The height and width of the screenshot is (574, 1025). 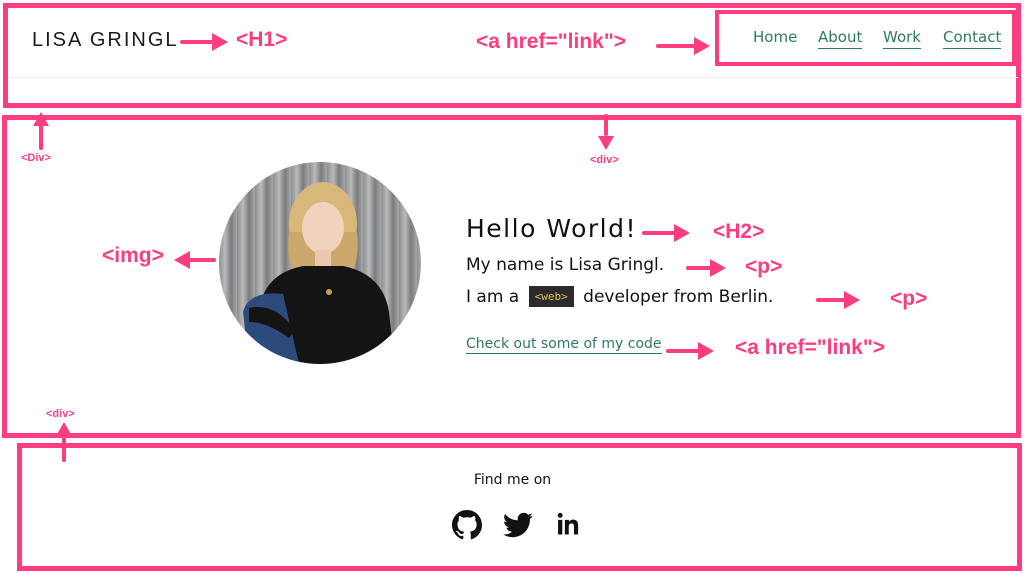 I want to click on tagline-prefix: I am a, so click(x=493, y=297).